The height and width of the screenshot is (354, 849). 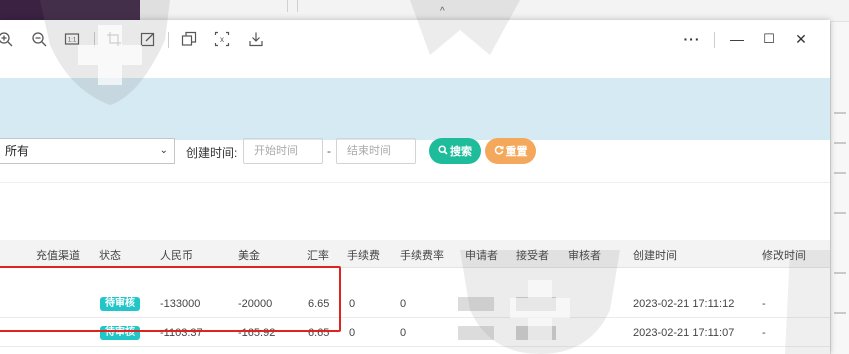 I want to click on end-time-input: 结束时间, so click(x=376, y=151).